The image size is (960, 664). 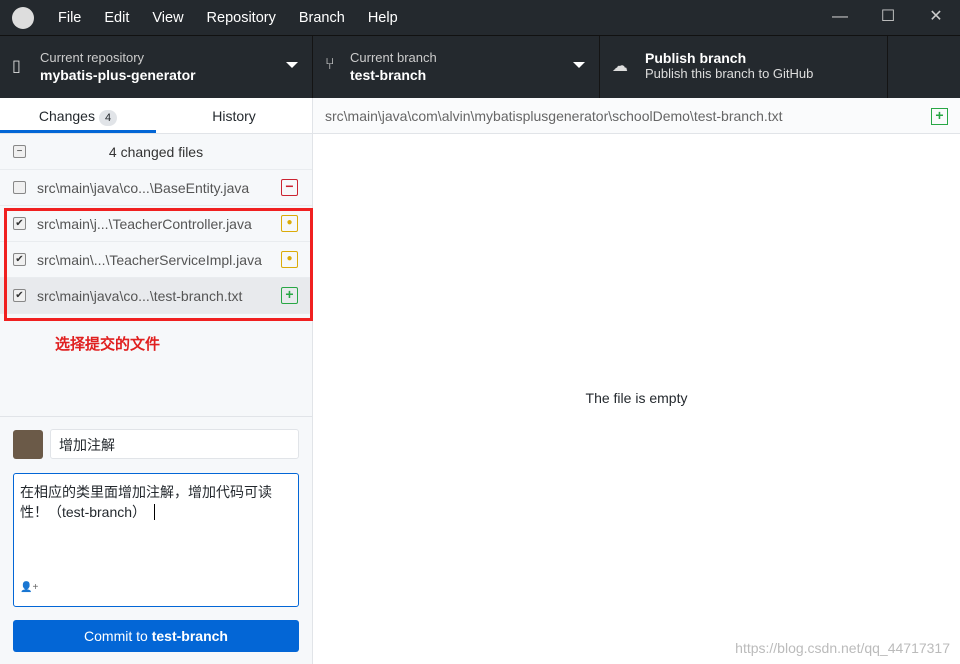 What do you see at coordinates (92, 57) in the screenshot?
I see `repo-label: Current repository` at bounding box center [92, 57].